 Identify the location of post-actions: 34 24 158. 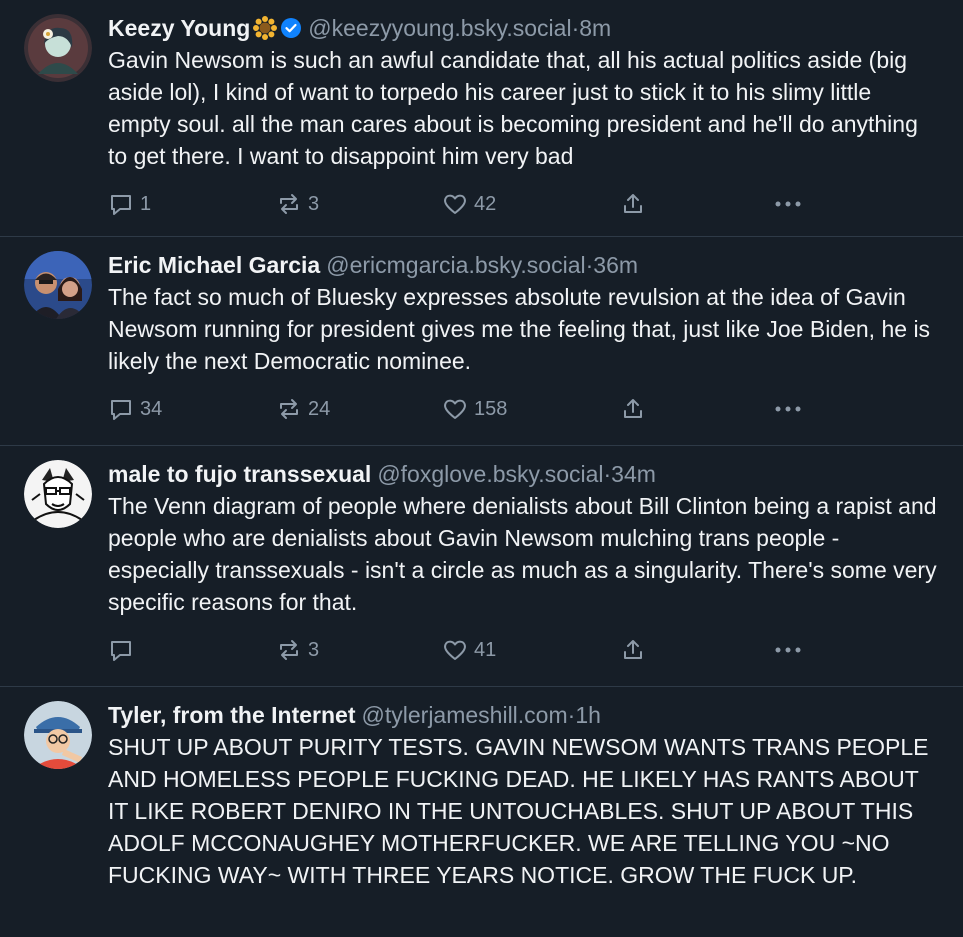
(523, 409).